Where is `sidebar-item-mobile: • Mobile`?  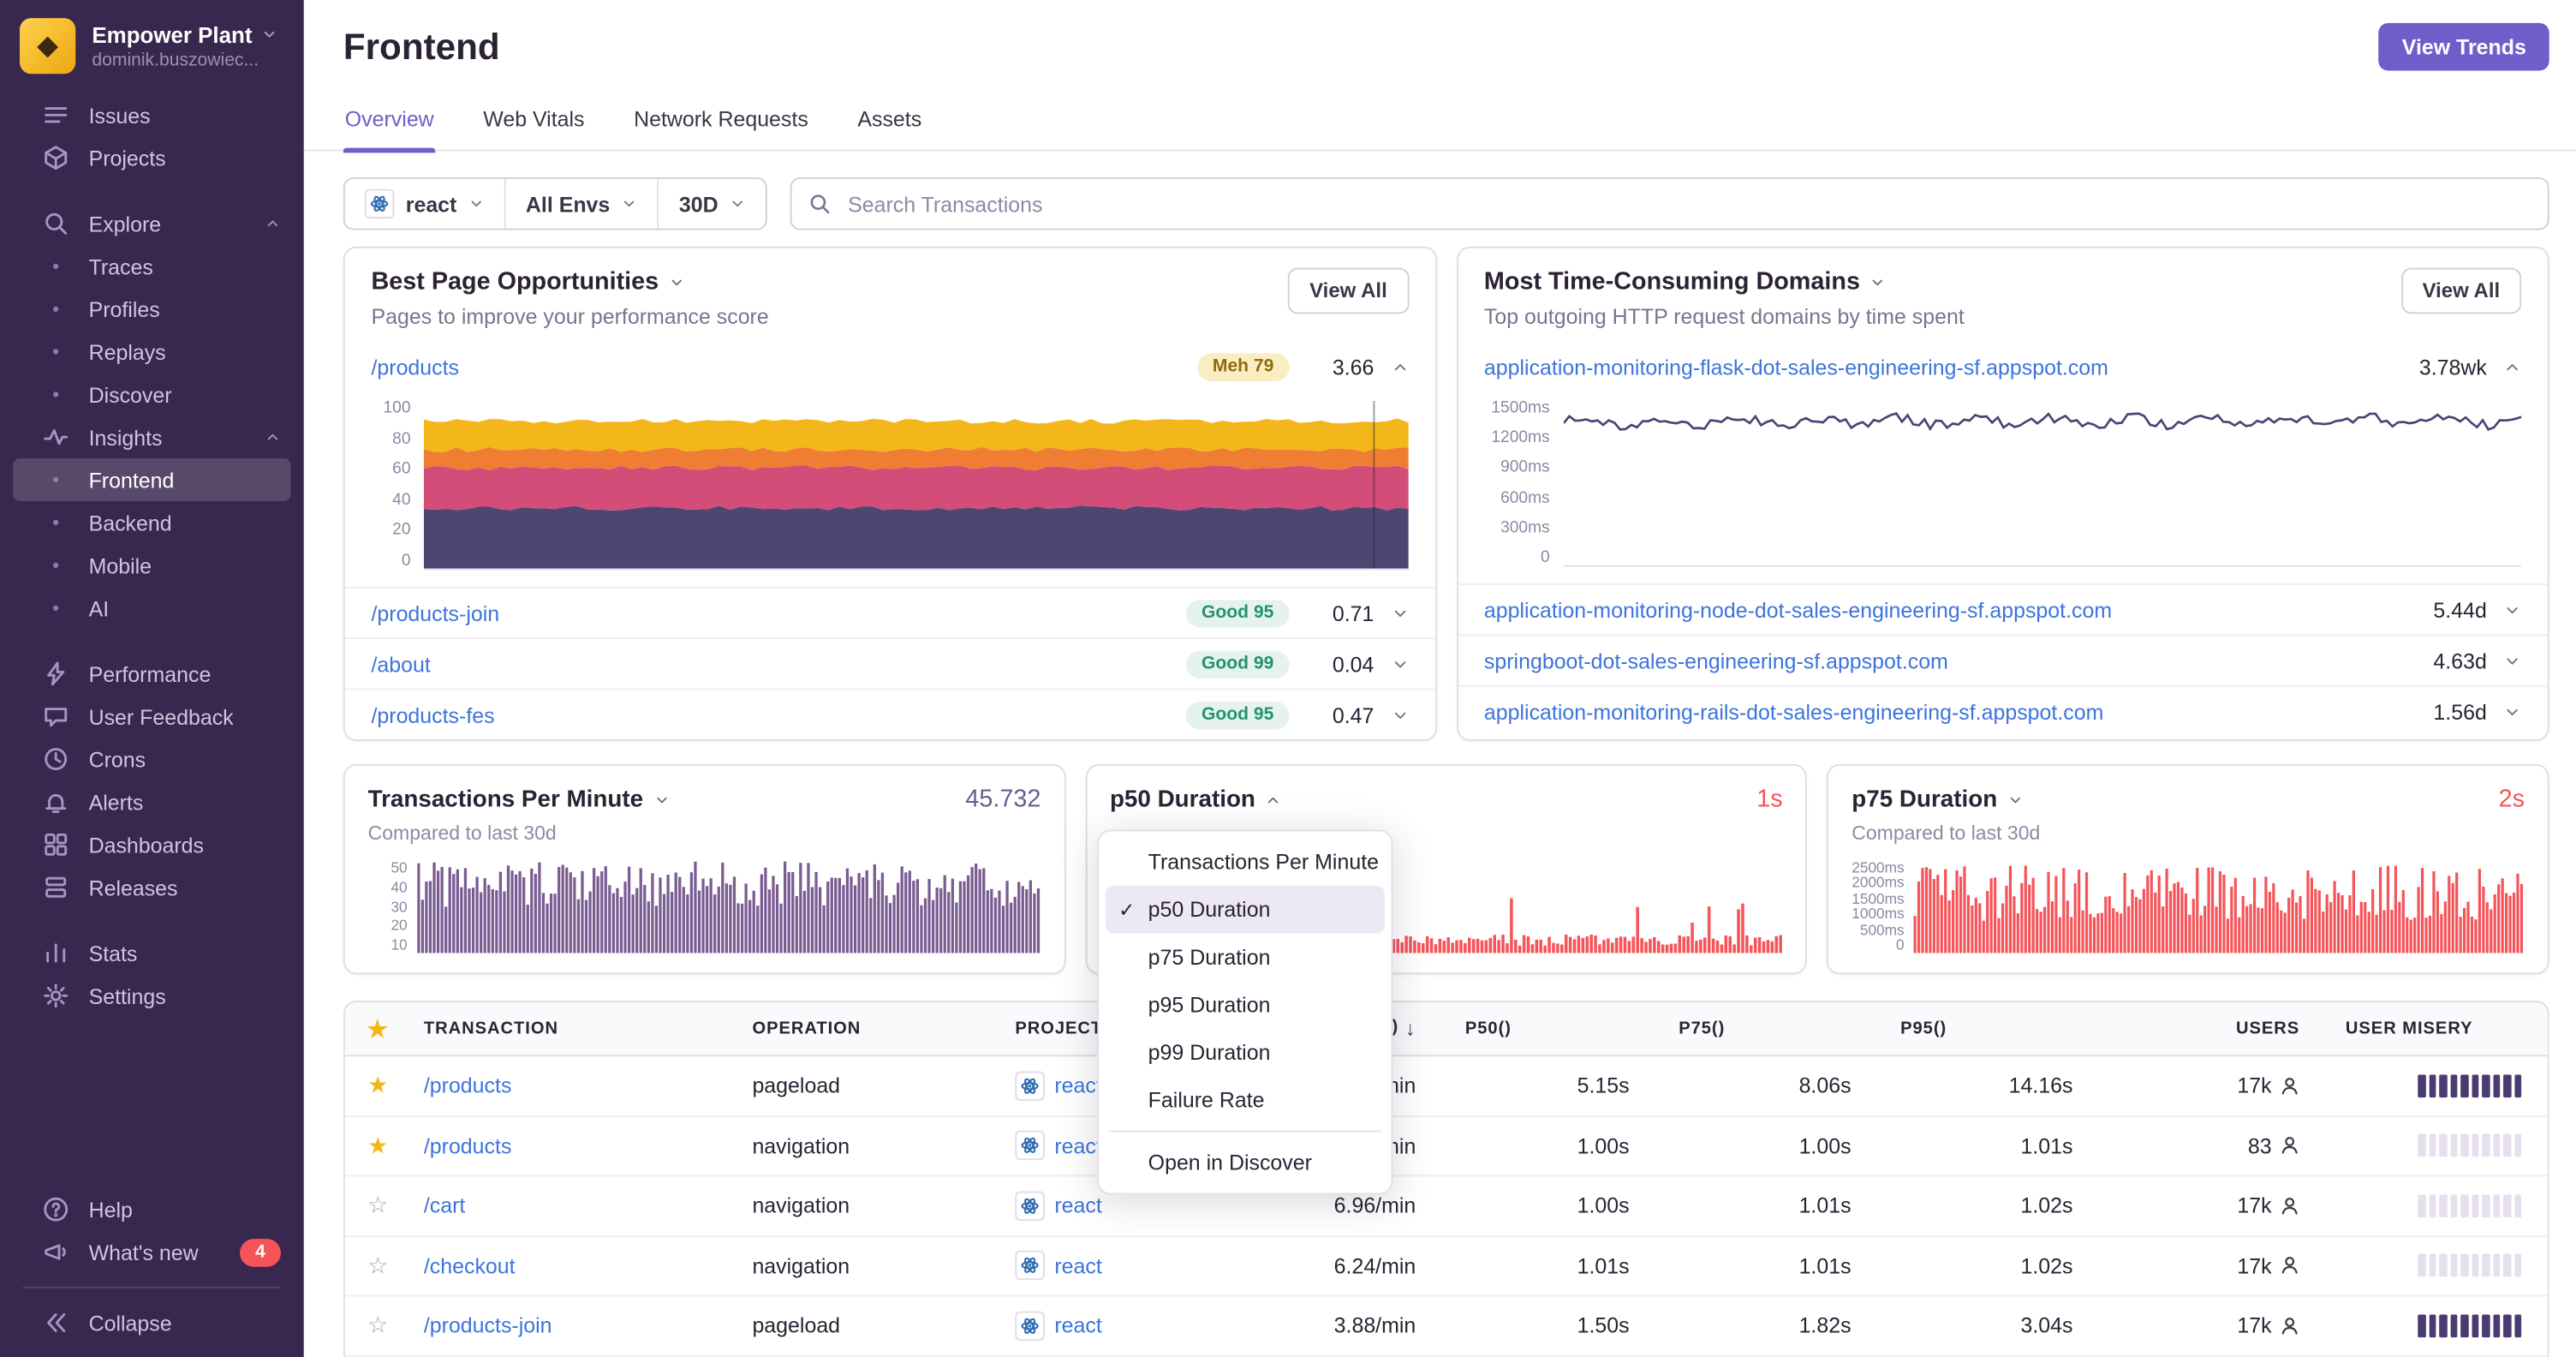
sidebar-item-mobile: • Mobile is located at coordinates (152, 565).